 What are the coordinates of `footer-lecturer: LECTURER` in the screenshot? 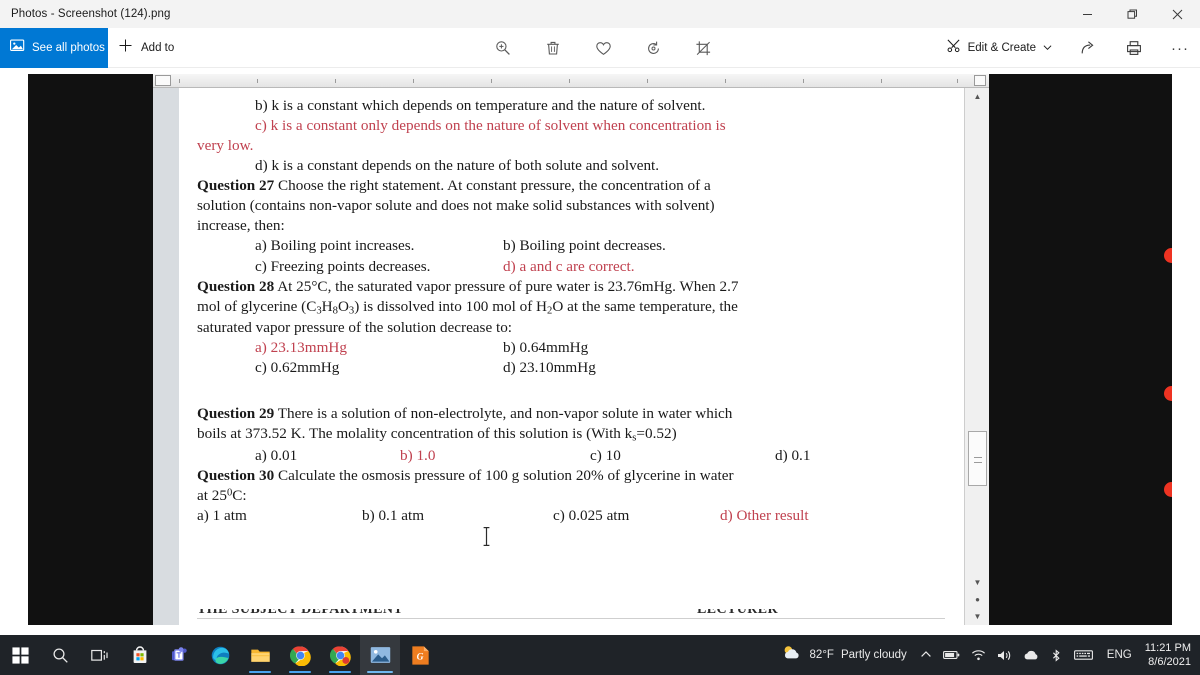 It's located at (737, 613).